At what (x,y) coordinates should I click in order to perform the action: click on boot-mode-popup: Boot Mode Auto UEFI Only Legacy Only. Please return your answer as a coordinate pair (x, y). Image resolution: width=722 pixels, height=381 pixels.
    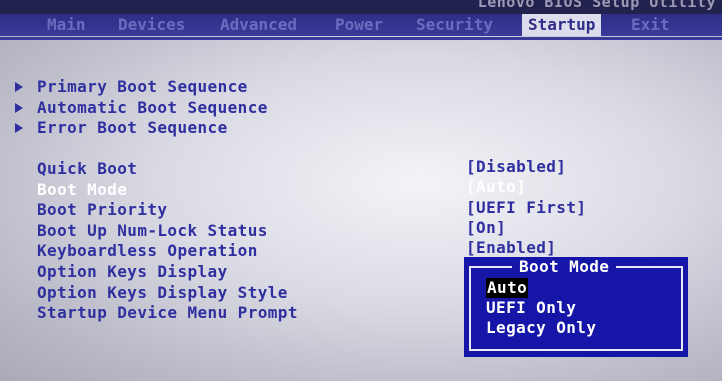
    Looking at the image, I should click on (576, 307).